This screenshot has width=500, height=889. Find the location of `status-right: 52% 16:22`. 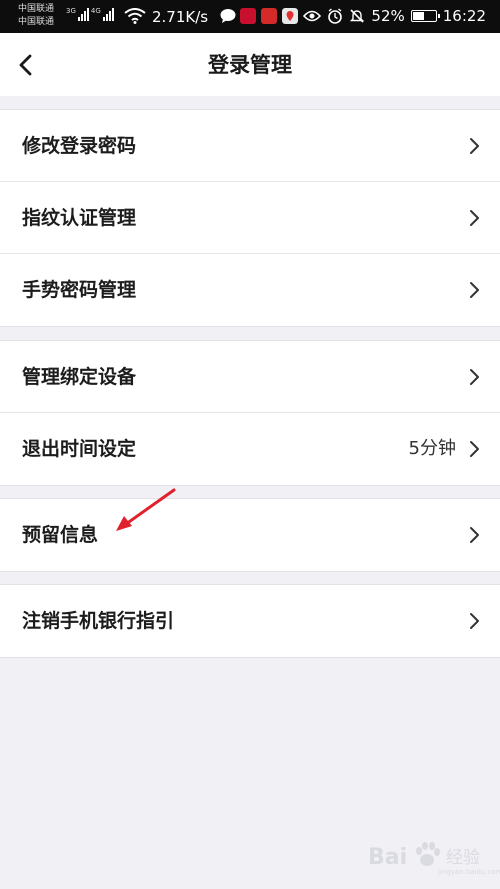

status-right: 52% 16:22 is located at coordinates (394, 16).